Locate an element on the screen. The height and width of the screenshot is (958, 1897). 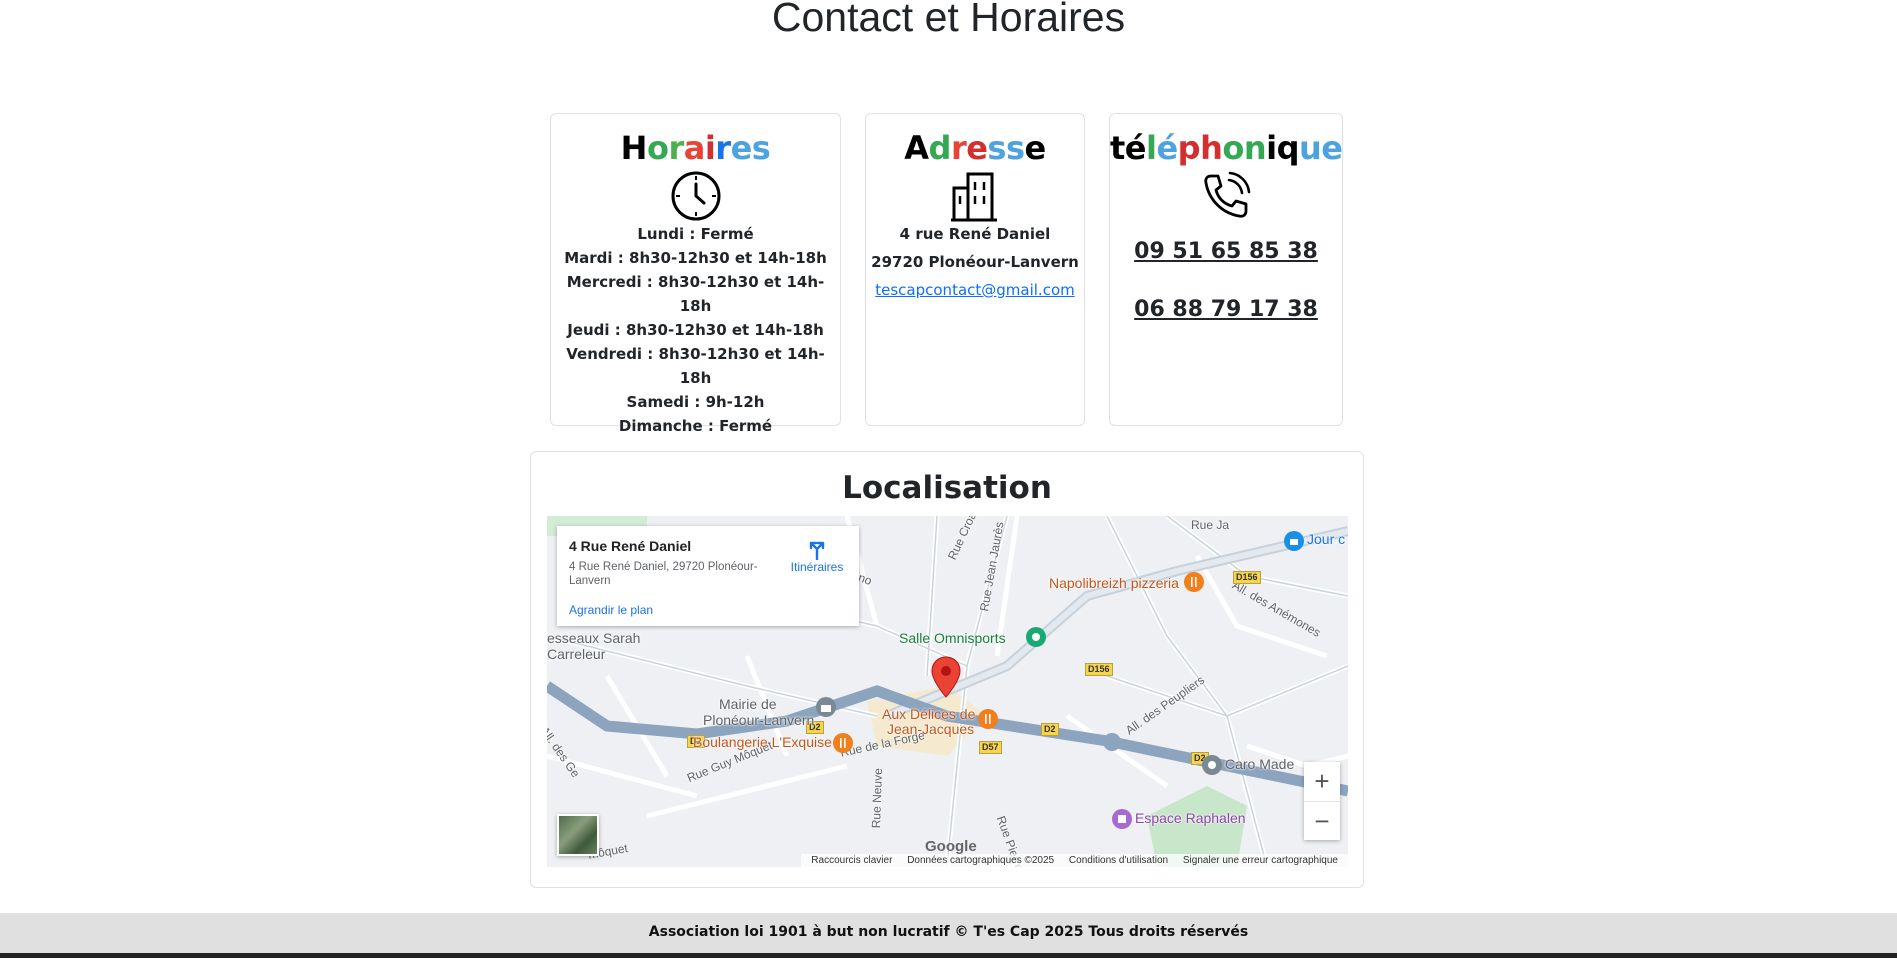
culture-icon is located at coordinates (1122, 819).